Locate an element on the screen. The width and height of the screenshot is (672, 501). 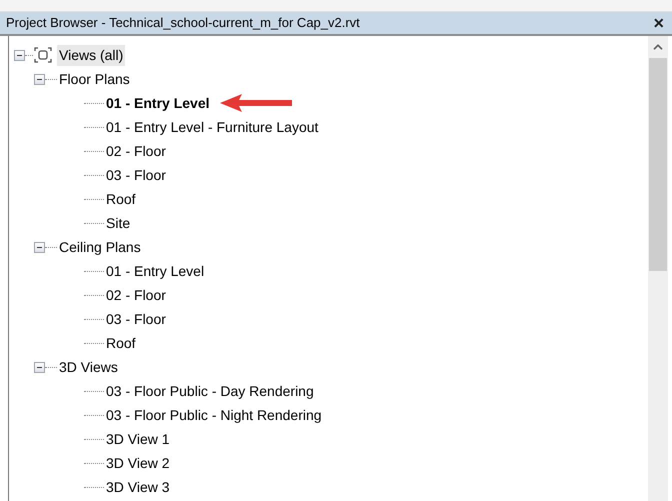
tree-item: 03 - Floor Public - Night Rendering is located at coordinates (214, 415).